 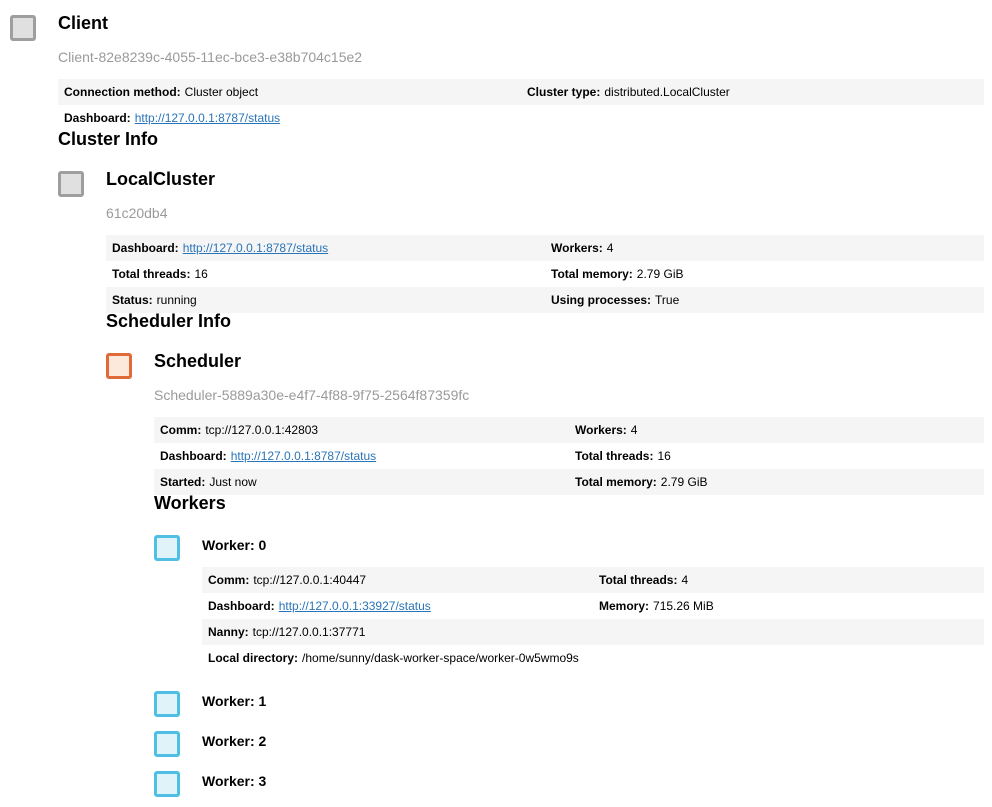 What do you see at coordinates (221, 92) in the screenshot?
I see `connection-method-value: Cluster object` at bounding box center [221, 92].